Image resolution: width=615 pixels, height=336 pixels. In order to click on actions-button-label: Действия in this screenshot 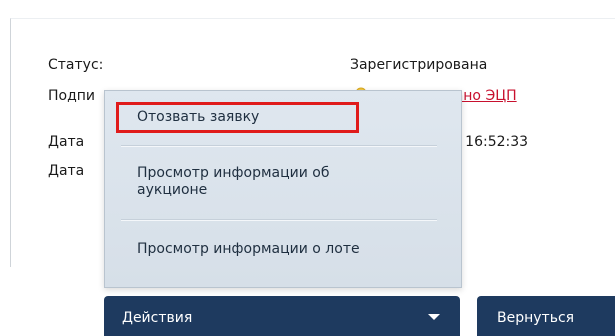, I will do `click(157, 318)`.